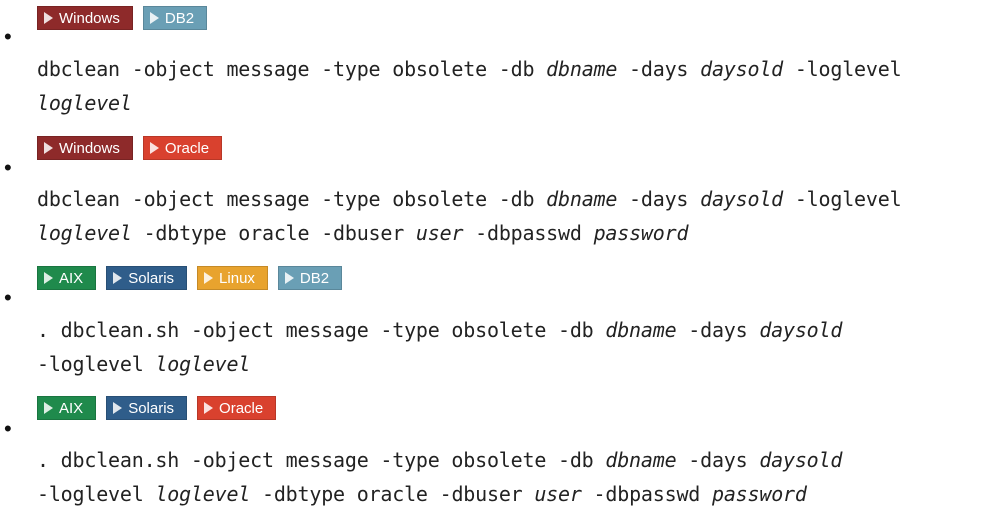 The image size is (985, 515). I want to click on platform-badge-linux: Linux, so click(232, 278).